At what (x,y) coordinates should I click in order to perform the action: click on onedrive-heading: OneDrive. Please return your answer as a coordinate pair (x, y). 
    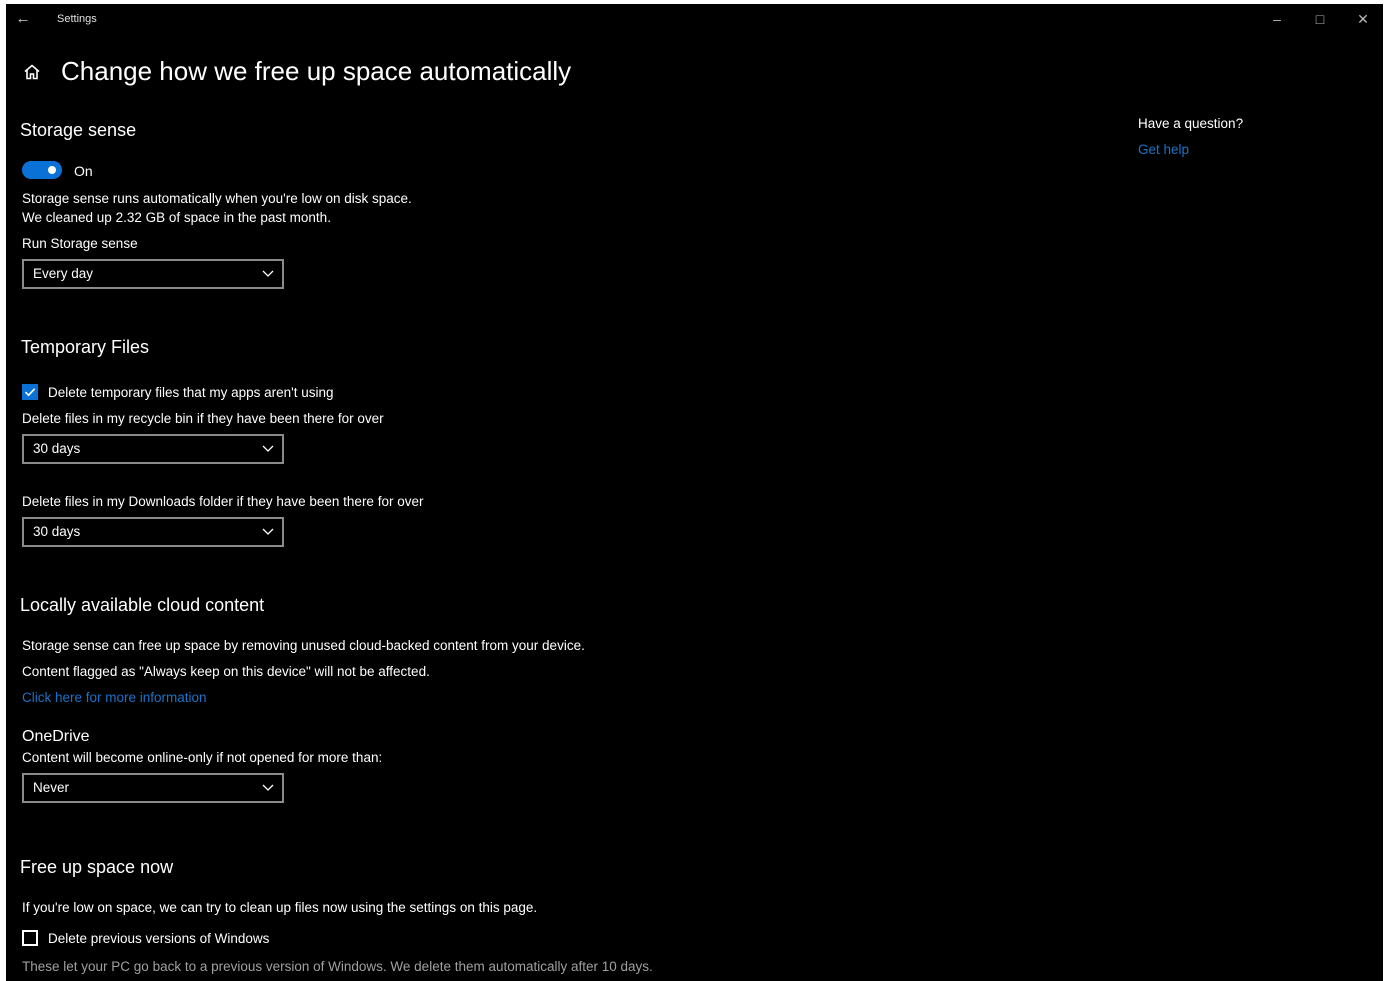
    Looking at the image, I should click on (56, 736).